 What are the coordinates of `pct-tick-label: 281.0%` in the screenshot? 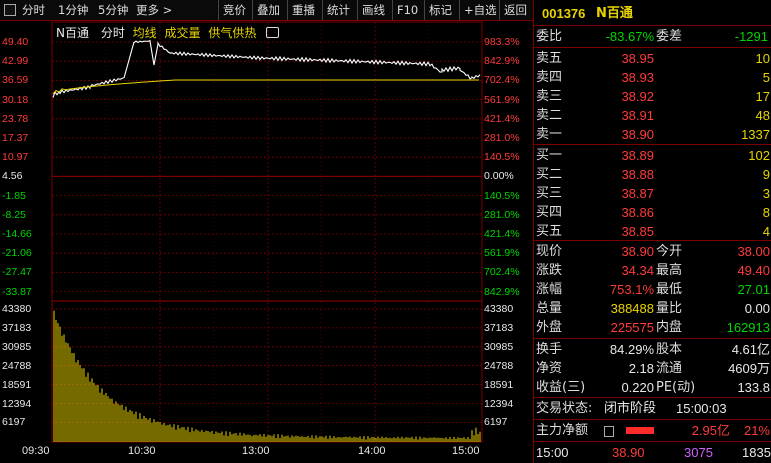 It's located at (502, 138).